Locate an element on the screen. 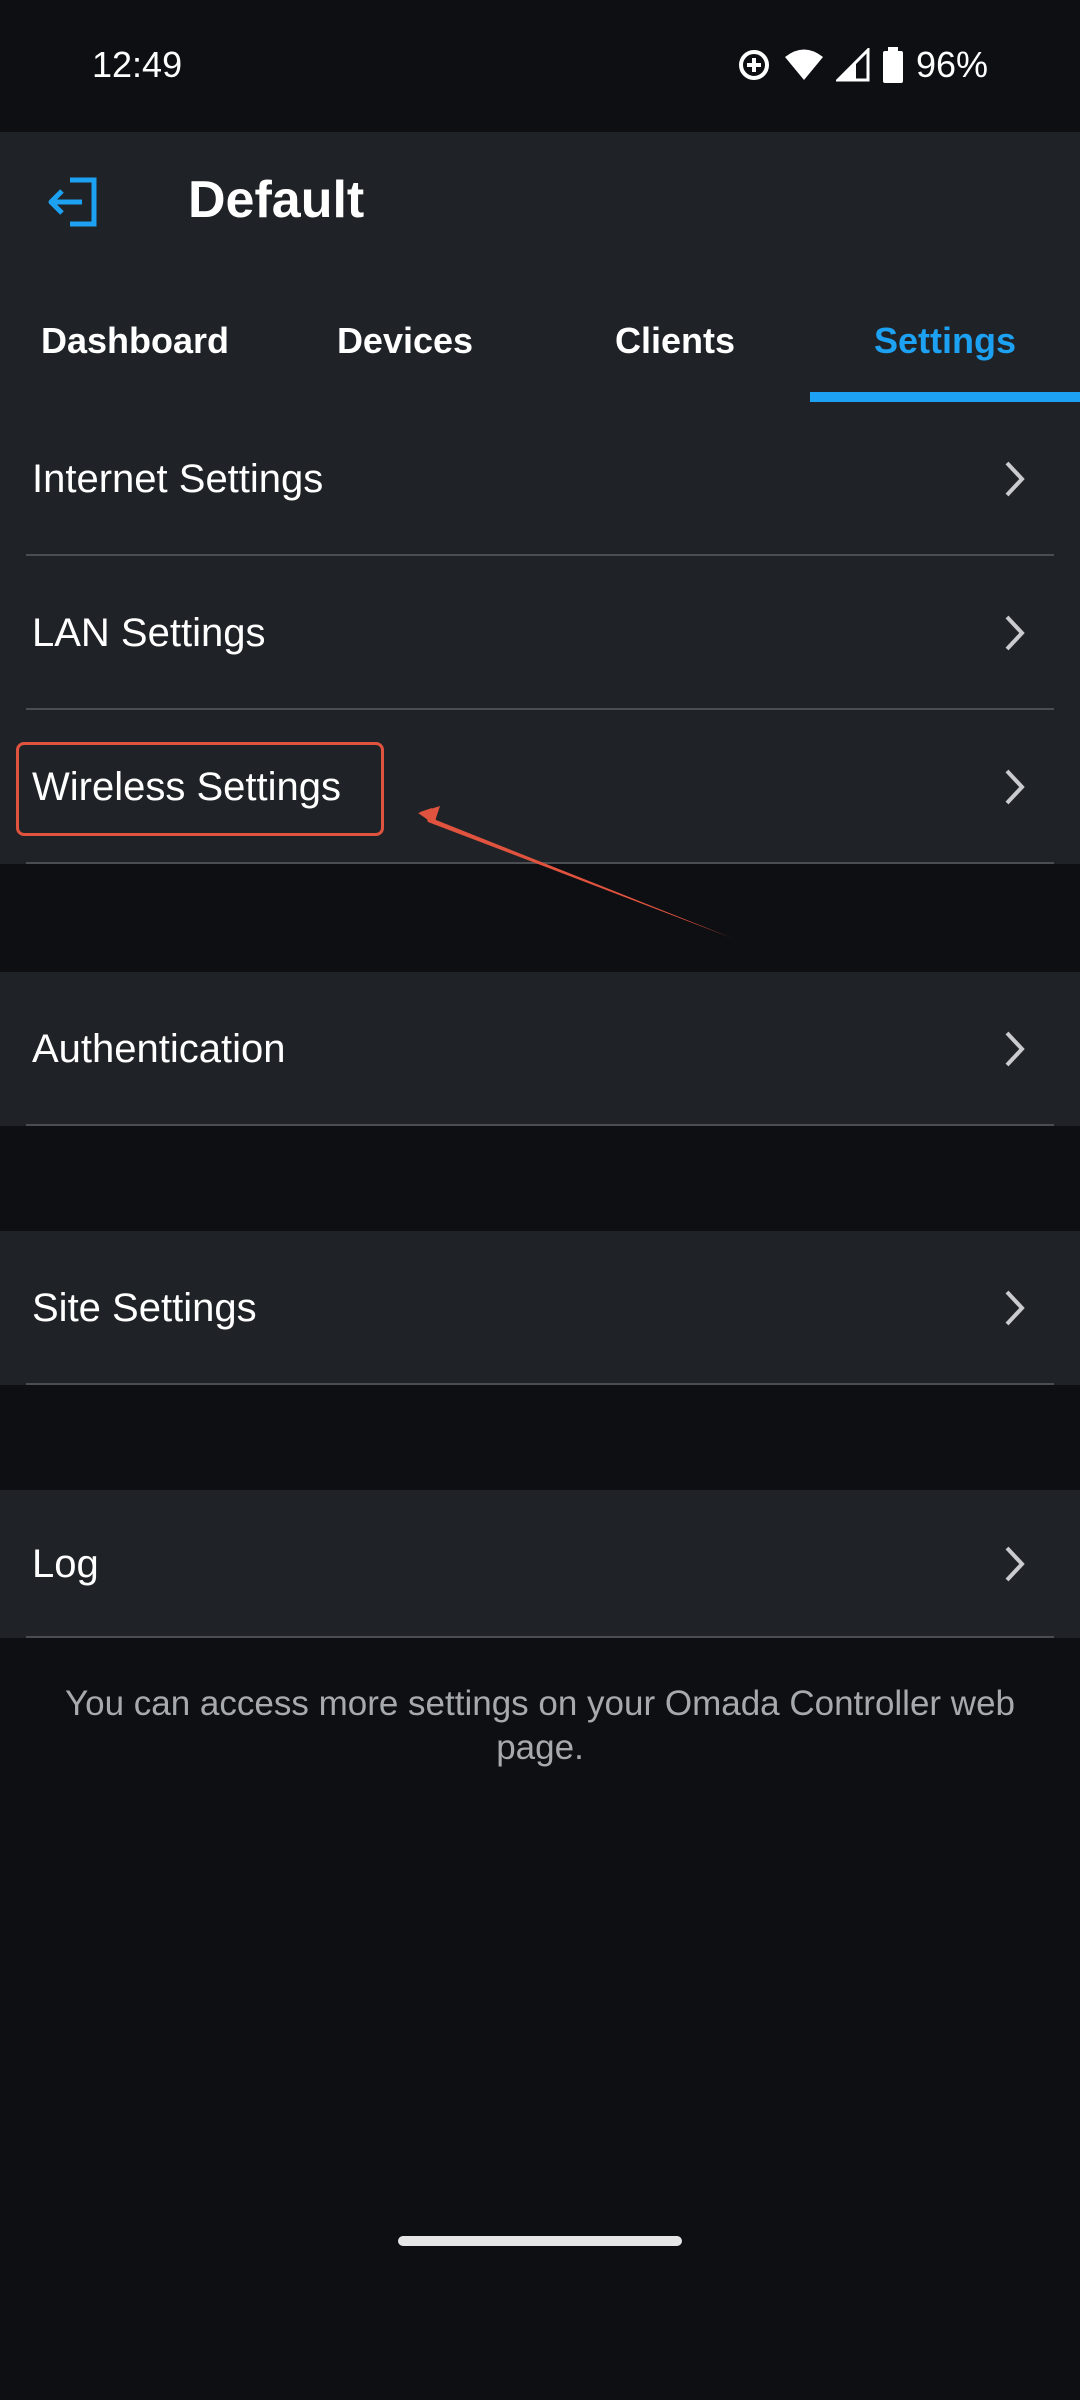  status-time: 12:49 is located at coordinates (137, 64).